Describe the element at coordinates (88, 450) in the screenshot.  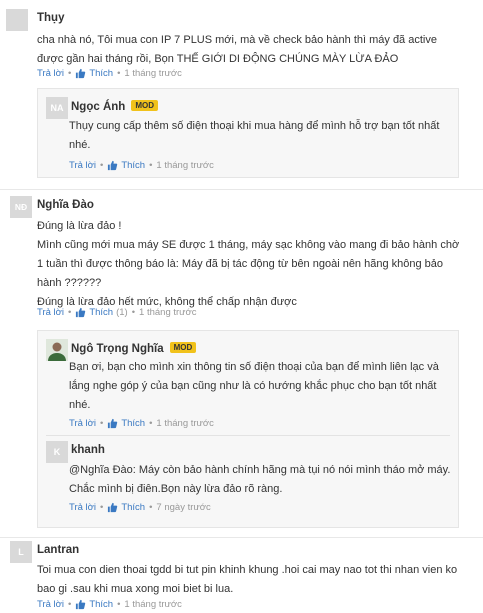
I see `reply-author: khanh` at that location.